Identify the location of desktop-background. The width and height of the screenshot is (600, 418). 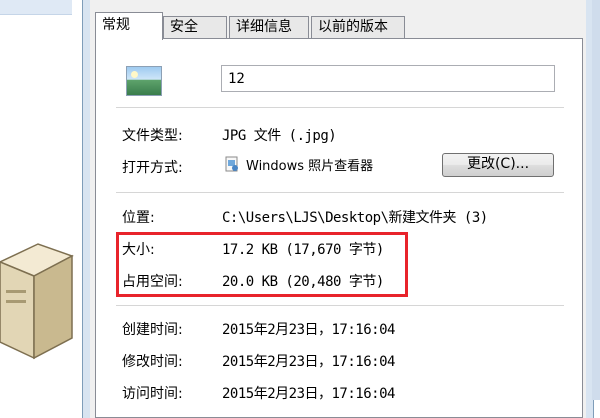
(41, 200).